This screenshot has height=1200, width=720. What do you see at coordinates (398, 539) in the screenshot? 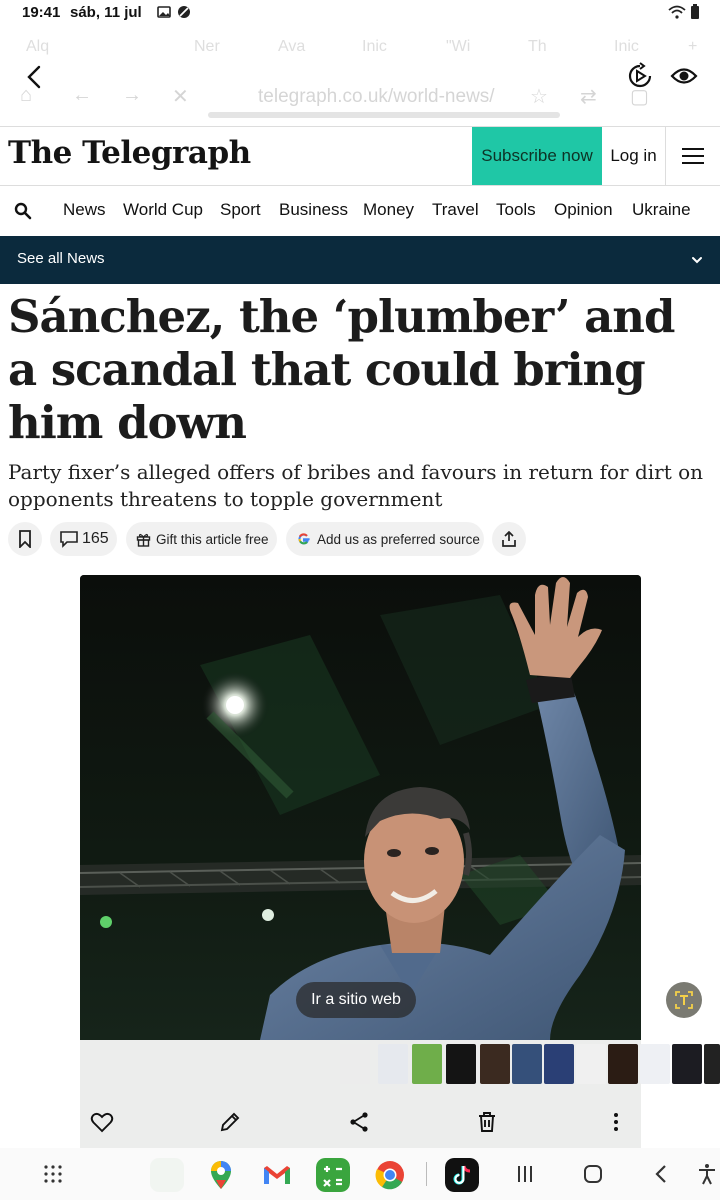
I see `preferred-source-label: Add us as preferred source` at bounding box center [398, 539].